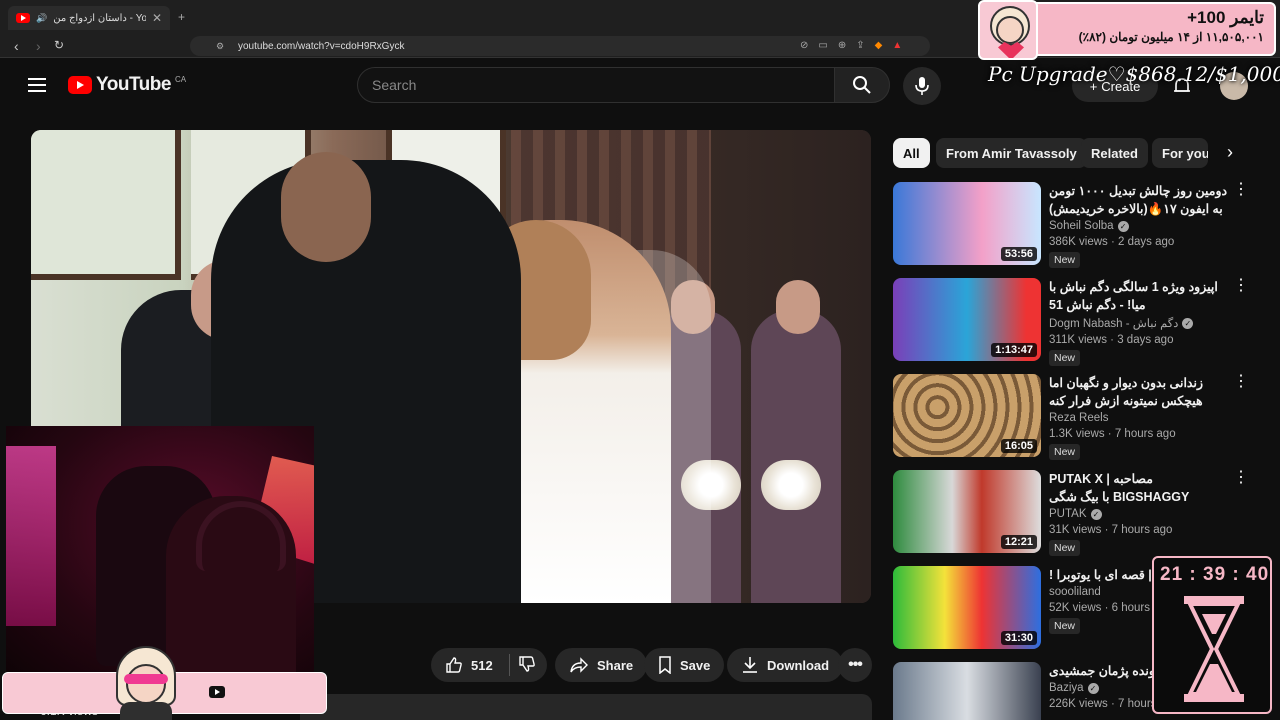  I want to click on speaker-icon: 🔊, so click(41, 18).